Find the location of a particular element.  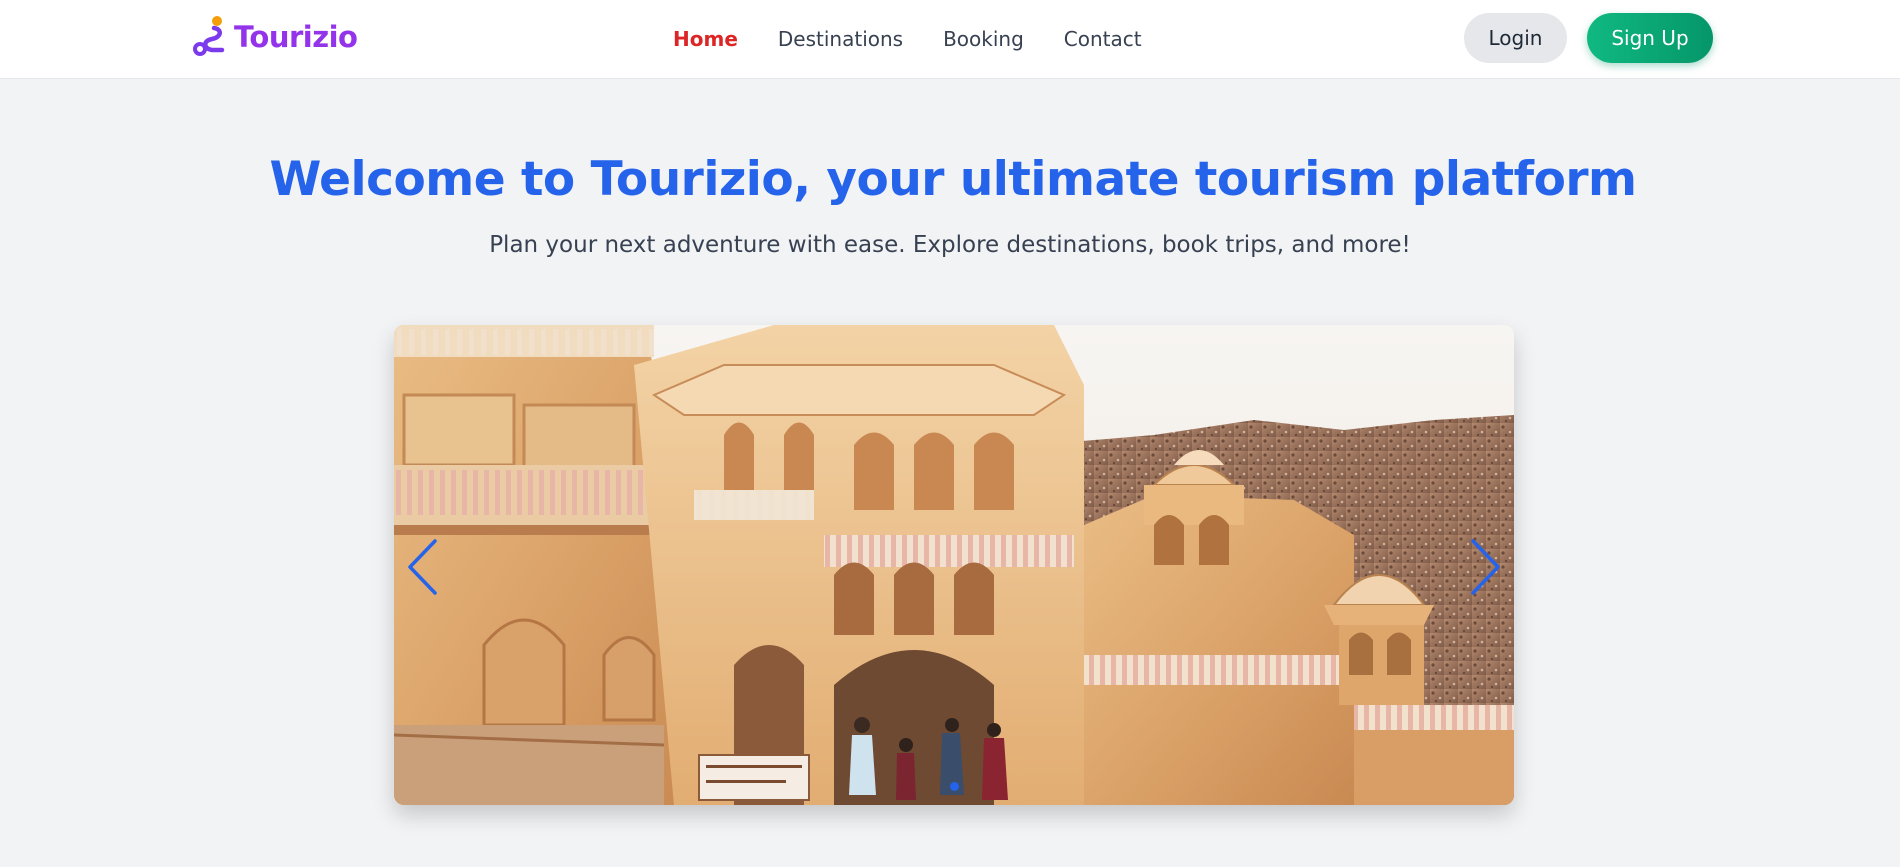

nav-home: Home is located at coordinates (705, 39).